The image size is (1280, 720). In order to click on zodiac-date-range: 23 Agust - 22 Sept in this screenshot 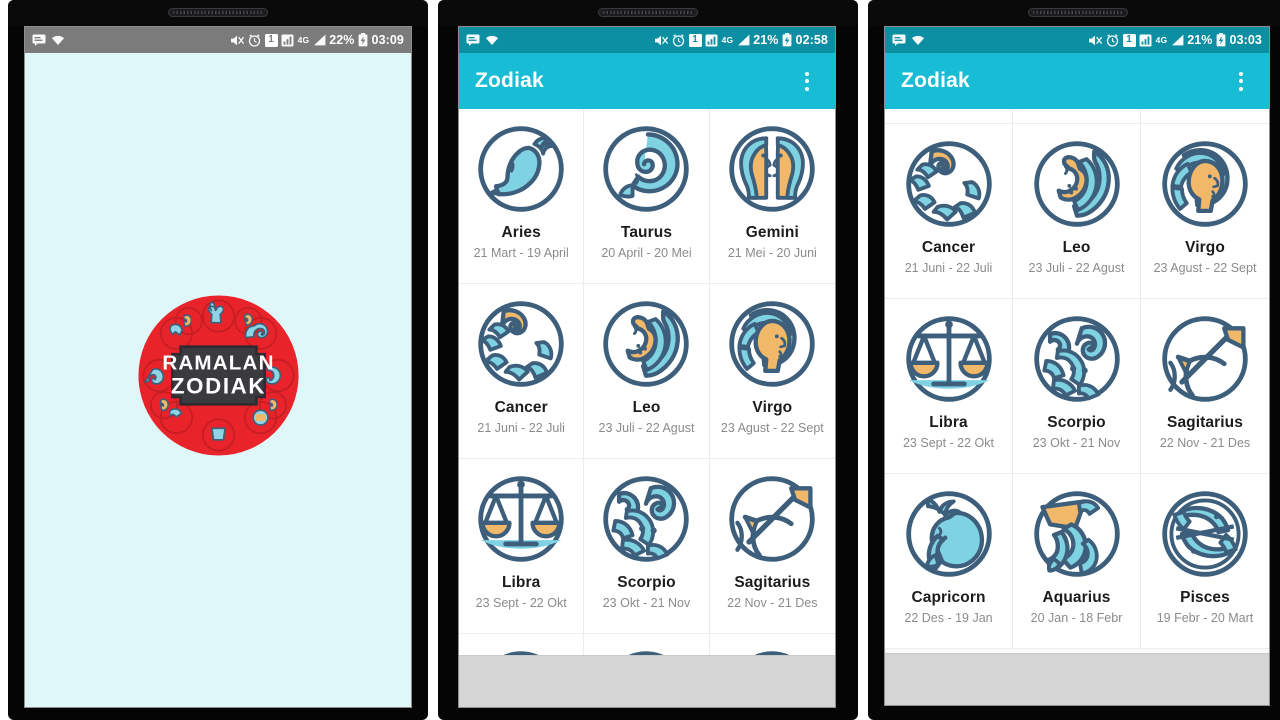, I will do `click(772, 428)`.